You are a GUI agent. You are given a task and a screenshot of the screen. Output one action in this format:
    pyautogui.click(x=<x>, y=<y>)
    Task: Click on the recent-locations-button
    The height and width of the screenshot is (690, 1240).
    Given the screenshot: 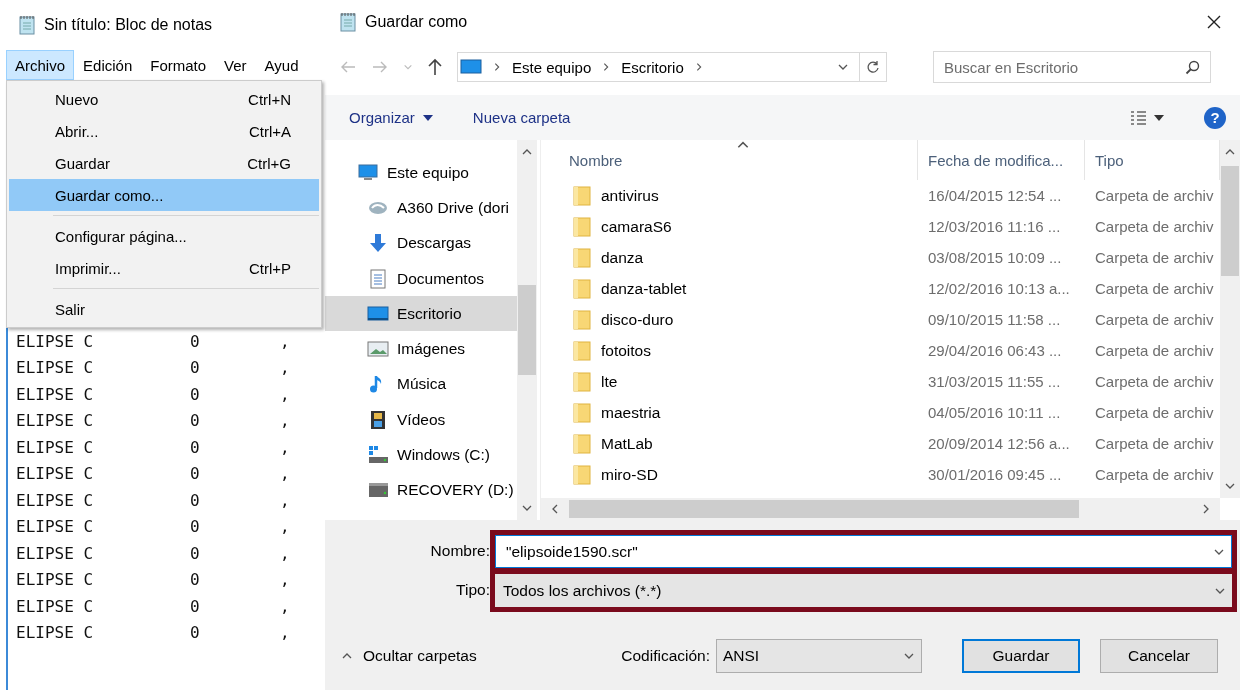 What is the action you would take?
    pyautogui.click(x=408, y=67)
    